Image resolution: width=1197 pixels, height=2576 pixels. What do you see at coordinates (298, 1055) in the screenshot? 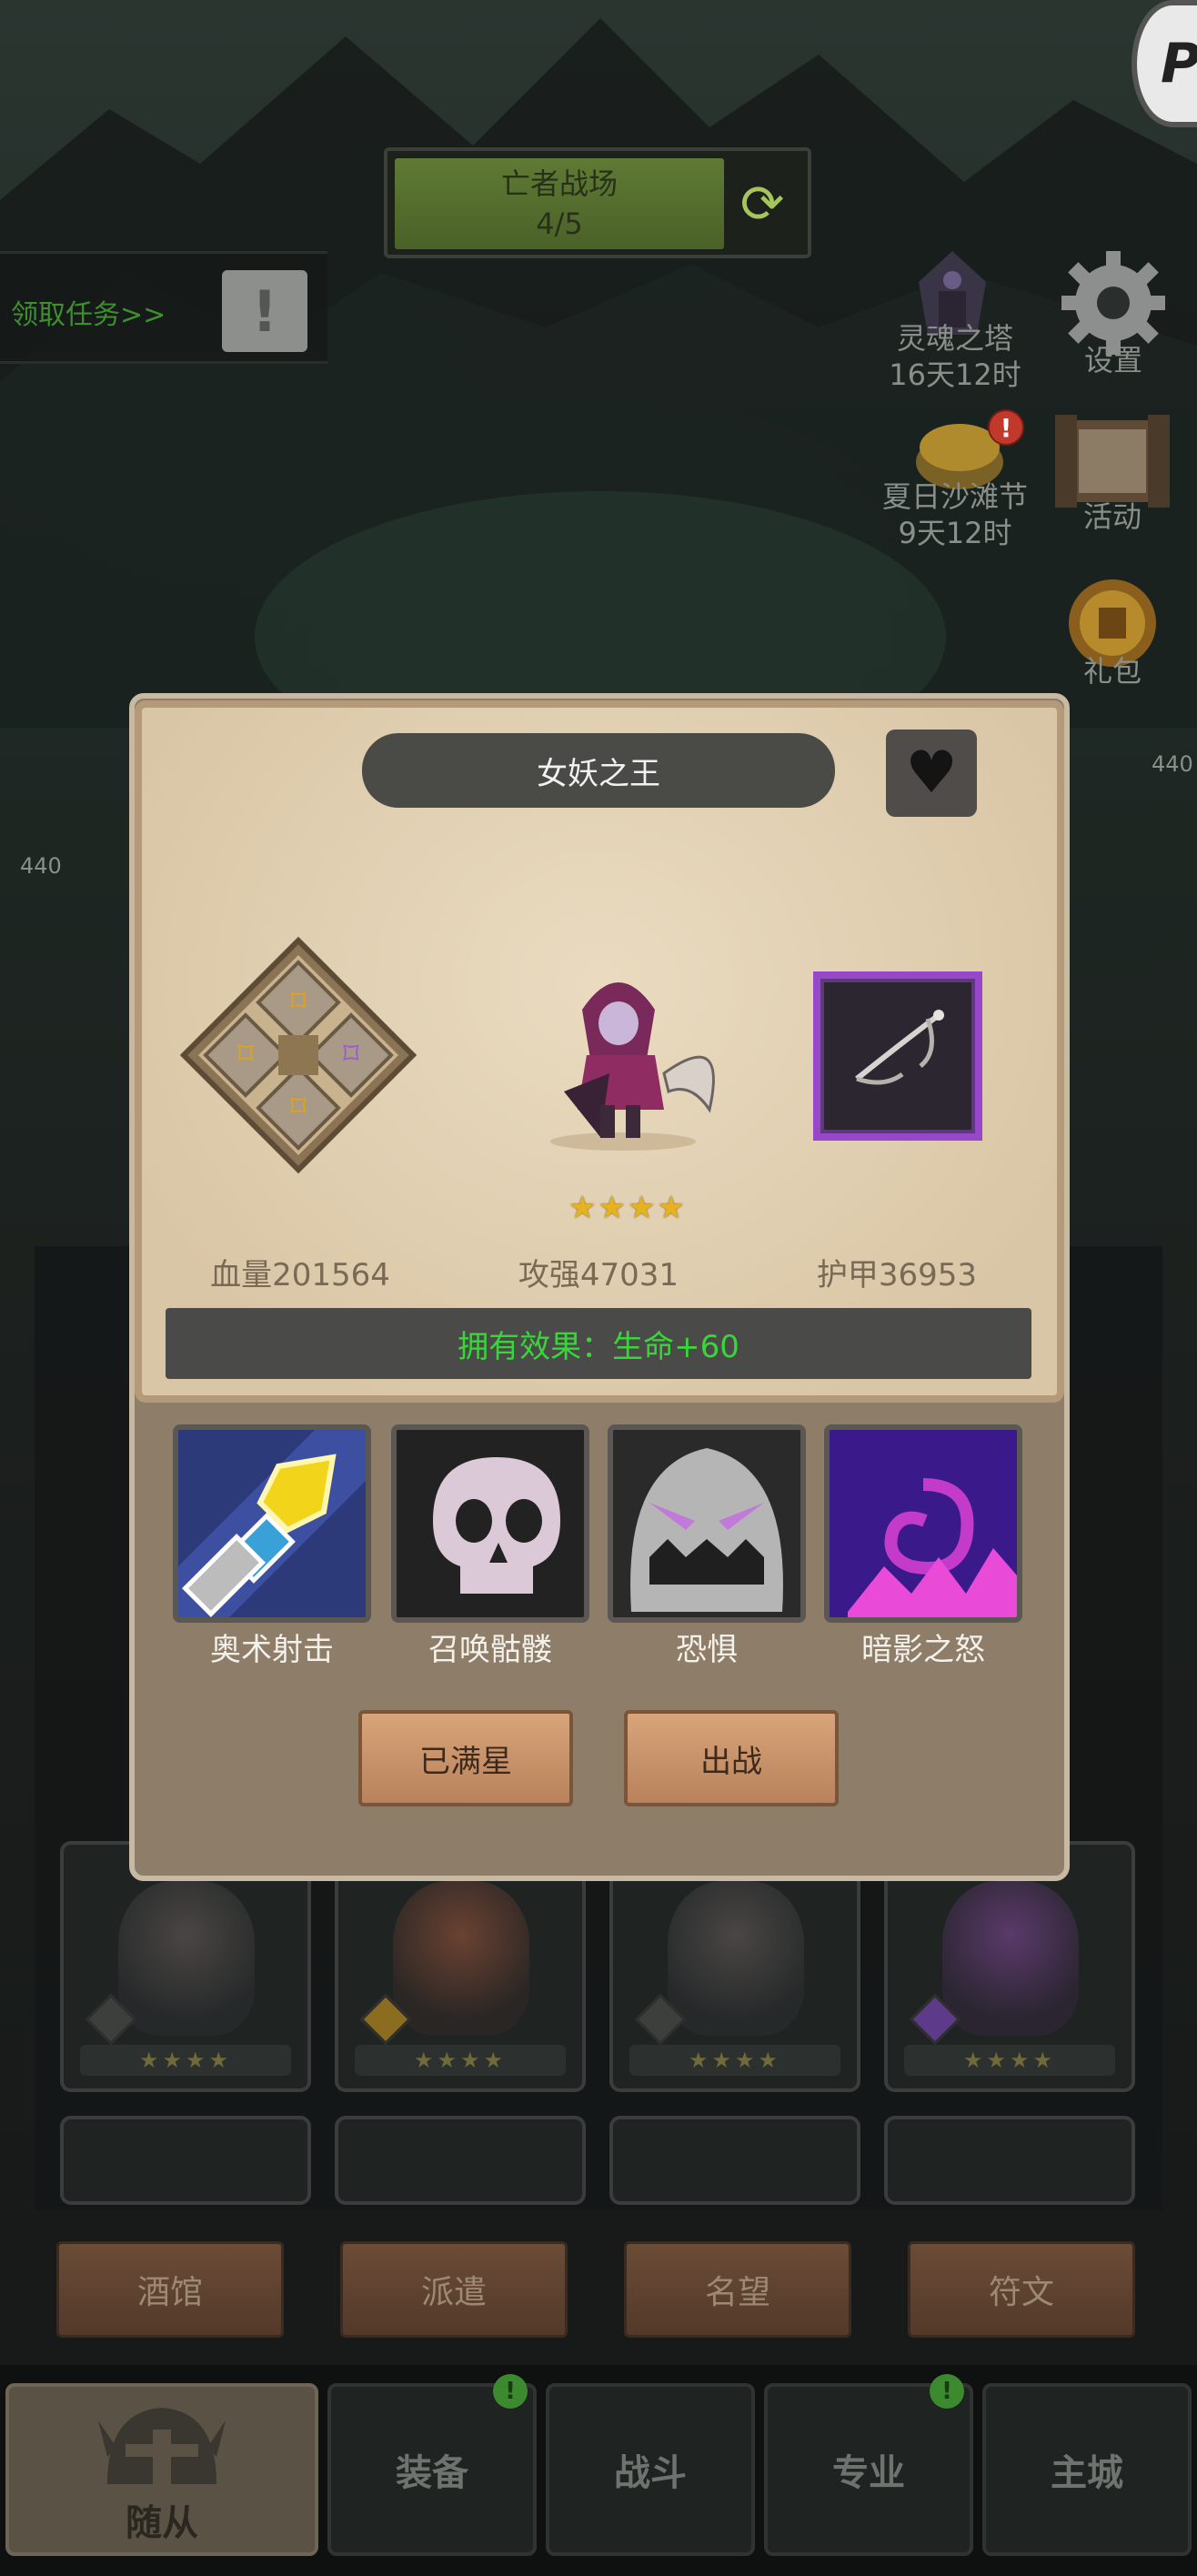
I see `rune-slots: ⌑ ⌑ ⌑ ⌑` at bounding box center [298, 1055].